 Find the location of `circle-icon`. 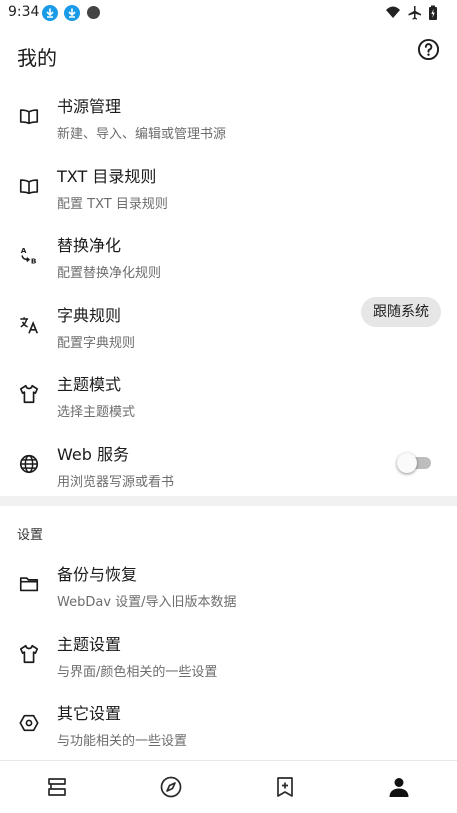

circle-icon is located at coordinates (93, 12).